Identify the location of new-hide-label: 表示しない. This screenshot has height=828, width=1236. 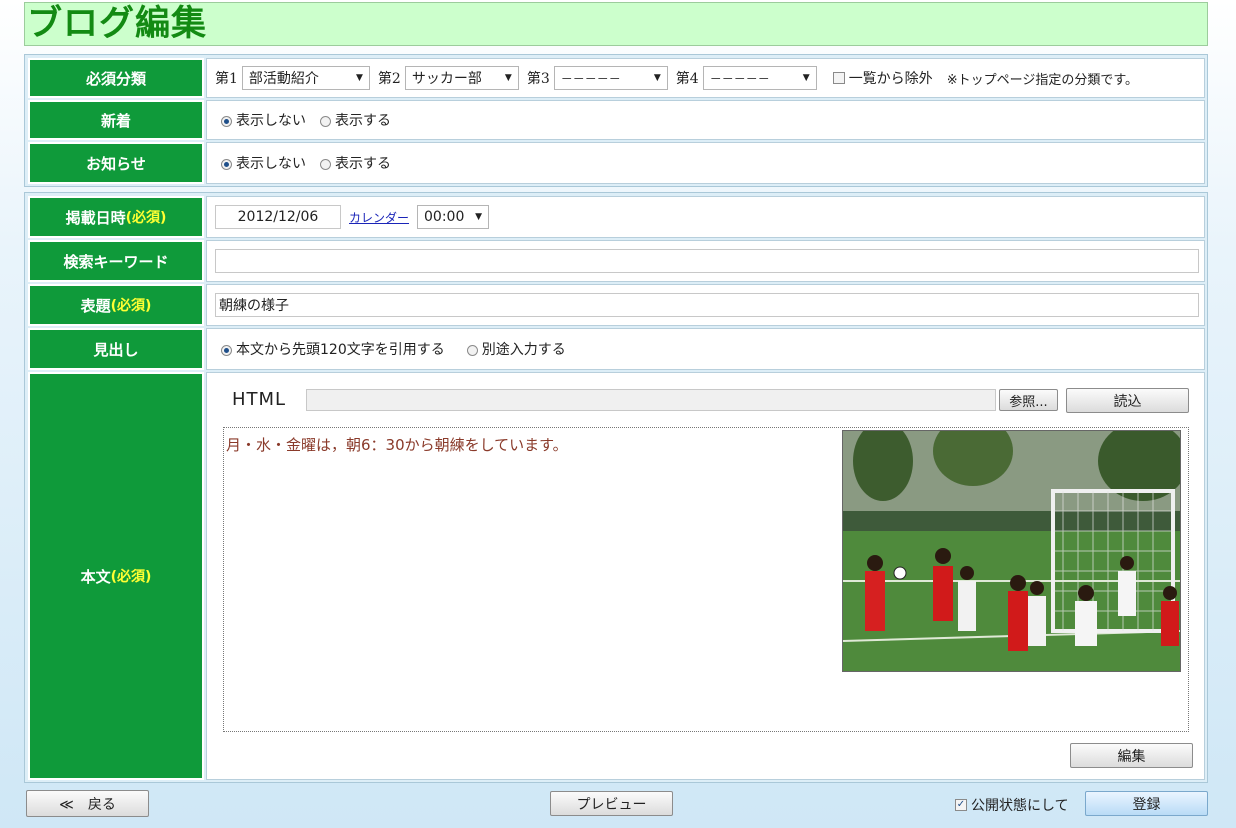
(271, 121).